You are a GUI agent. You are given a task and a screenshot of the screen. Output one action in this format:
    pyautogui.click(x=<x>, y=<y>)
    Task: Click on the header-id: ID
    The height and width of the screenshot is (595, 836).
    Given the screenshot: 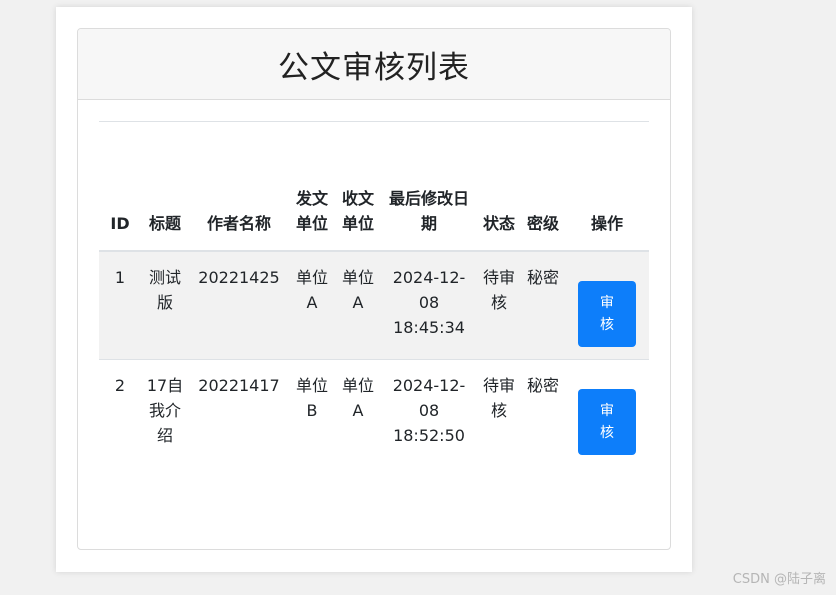 What is the action you would take?
    pyautogui.click(x=120, y=186)
    